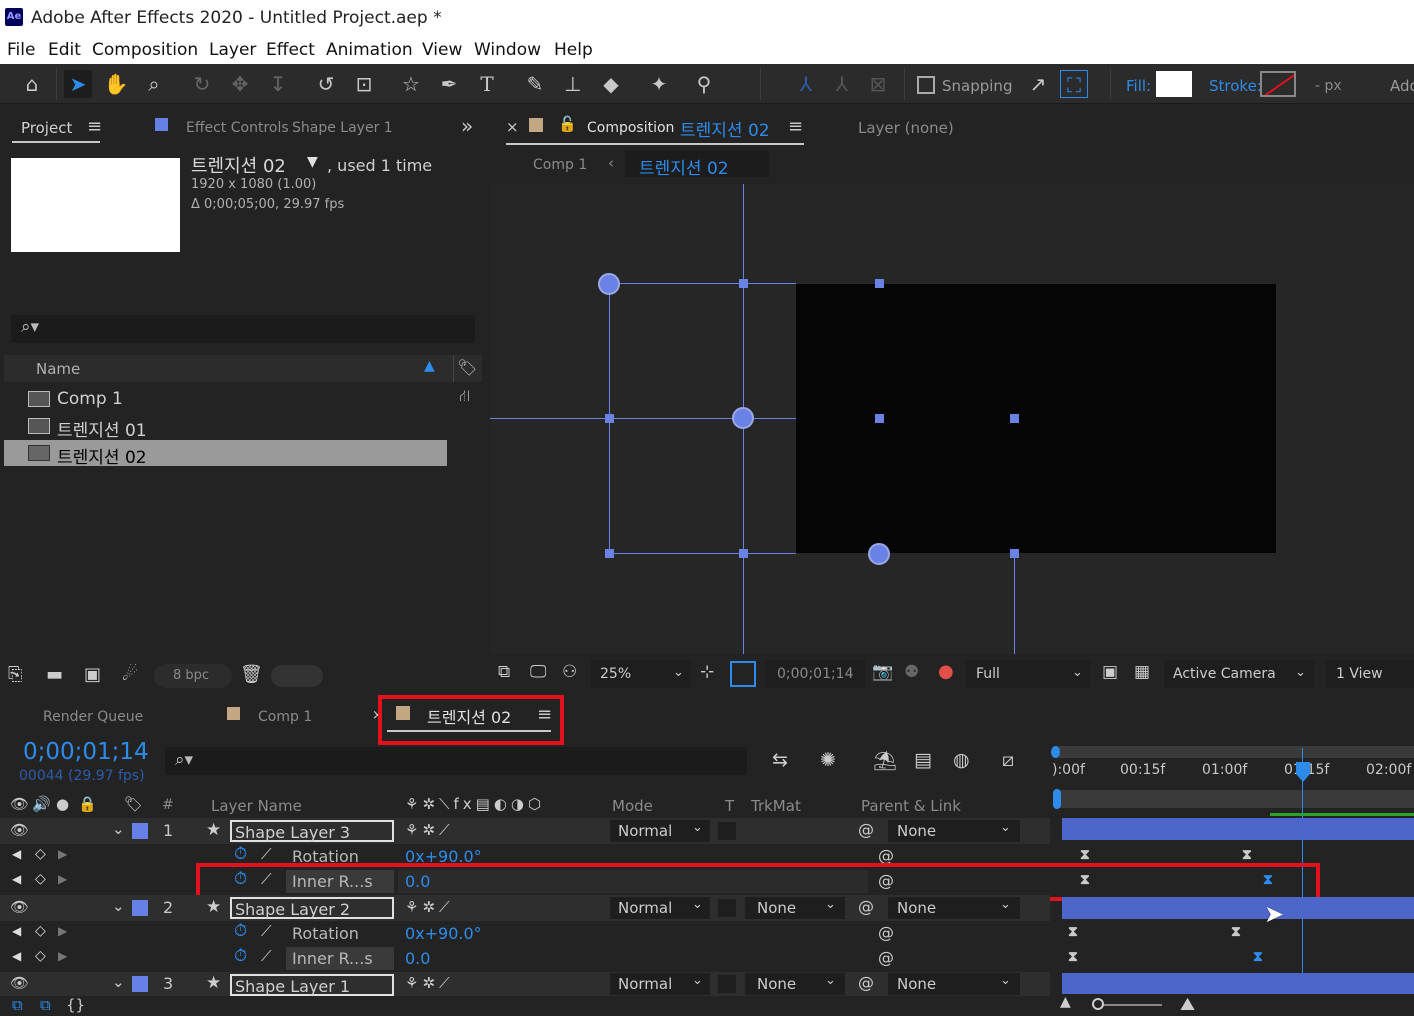  Describe the element at coordinates (885, 760) in the screenshot. I see `shy-layers-icon: ⛱` at that location.